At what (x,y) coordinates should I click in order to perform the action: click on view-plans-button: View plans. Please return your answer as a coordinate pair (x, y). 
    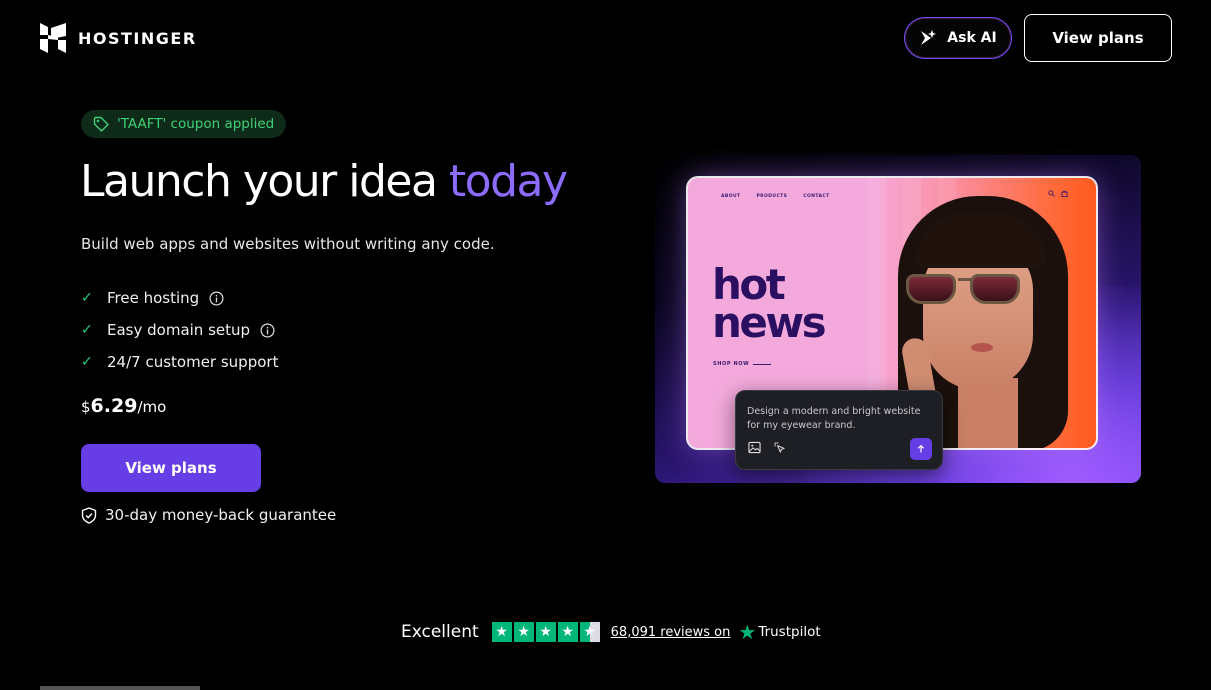
    Looking at the image, I should click on (171, 468).